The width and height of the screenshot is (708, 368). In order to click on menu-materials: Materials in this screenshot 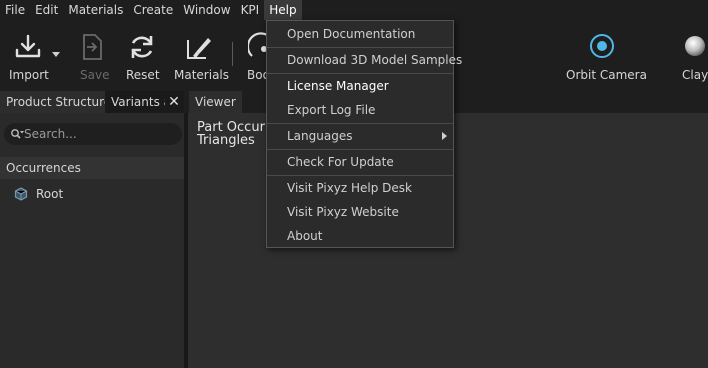, I will do `click(95, 10)`.